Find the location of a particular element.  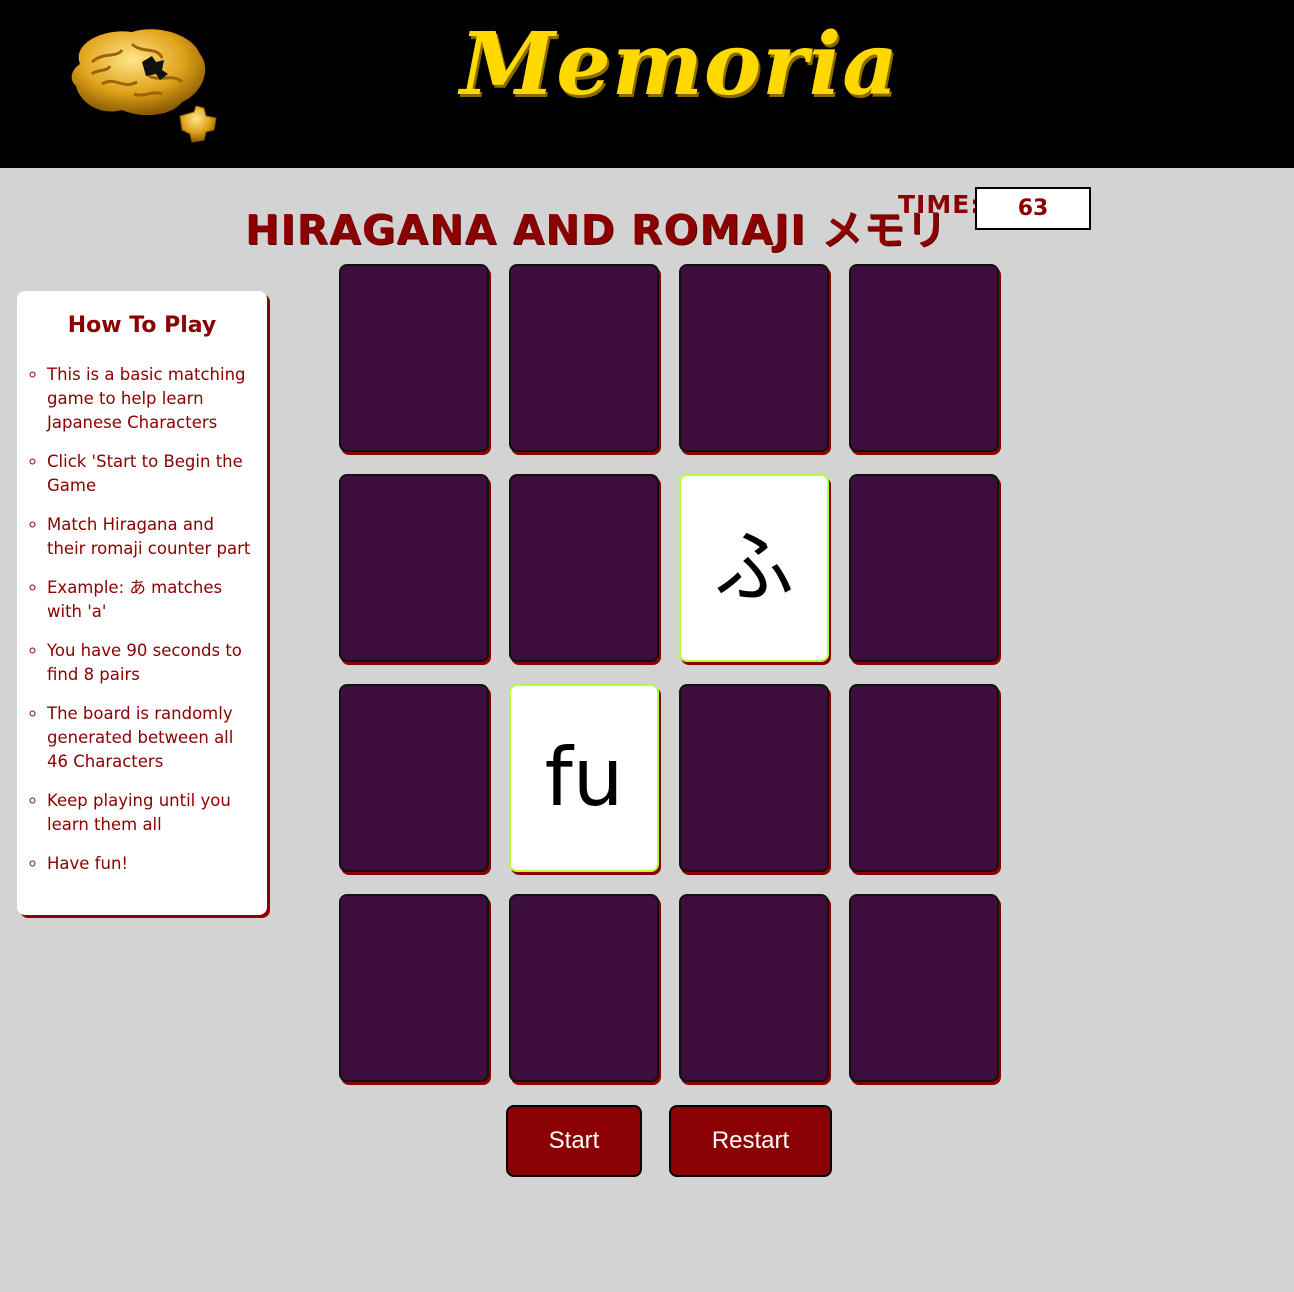

game-title: HIRAGANA AND ROMAJI メモリ is located at coordinates (596, 230).